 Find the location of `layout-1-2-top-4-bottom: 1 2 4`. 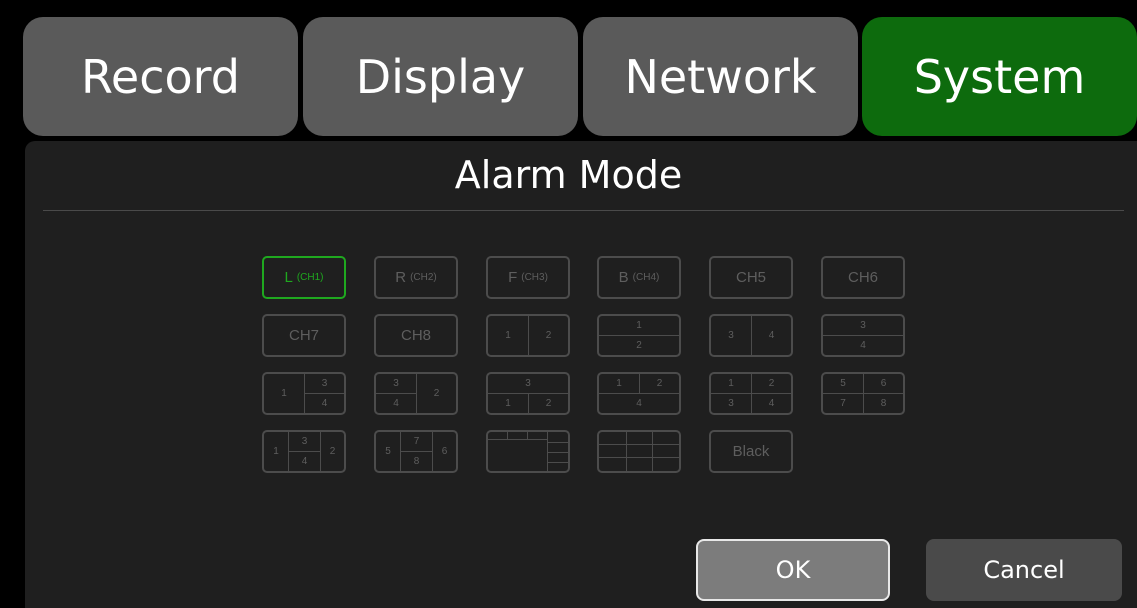

layout-1-2-top-4-bottom: 1 2 4 is located at coordinates (639, 393).